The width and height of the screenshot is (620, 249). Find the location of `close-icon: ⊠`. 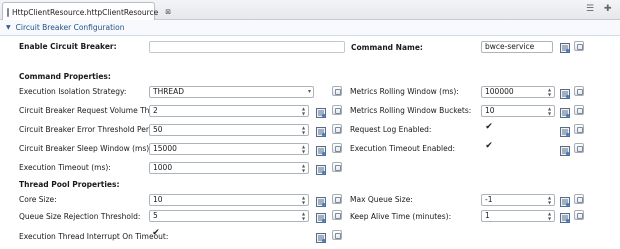

close-icon: ⊠ is located at coordinates (168, 12).